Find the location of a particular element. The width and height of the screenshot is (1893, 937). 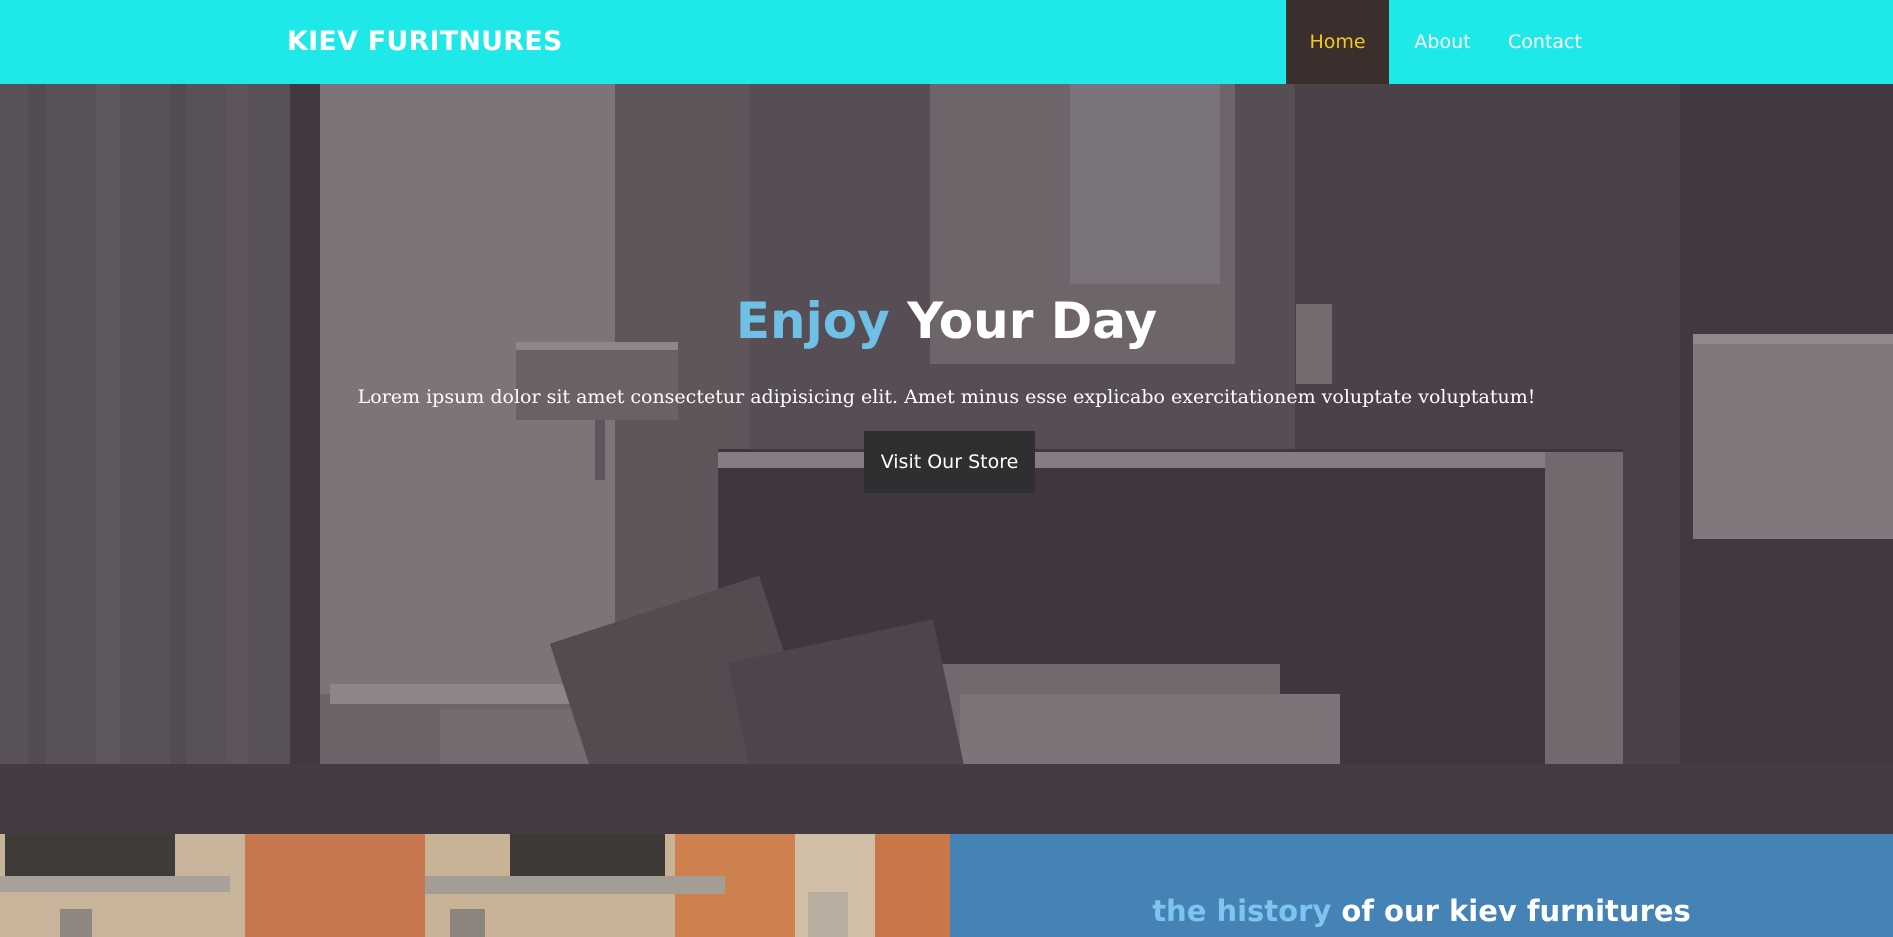

history-title-accent: the history is located at coordinates (1242, 911).